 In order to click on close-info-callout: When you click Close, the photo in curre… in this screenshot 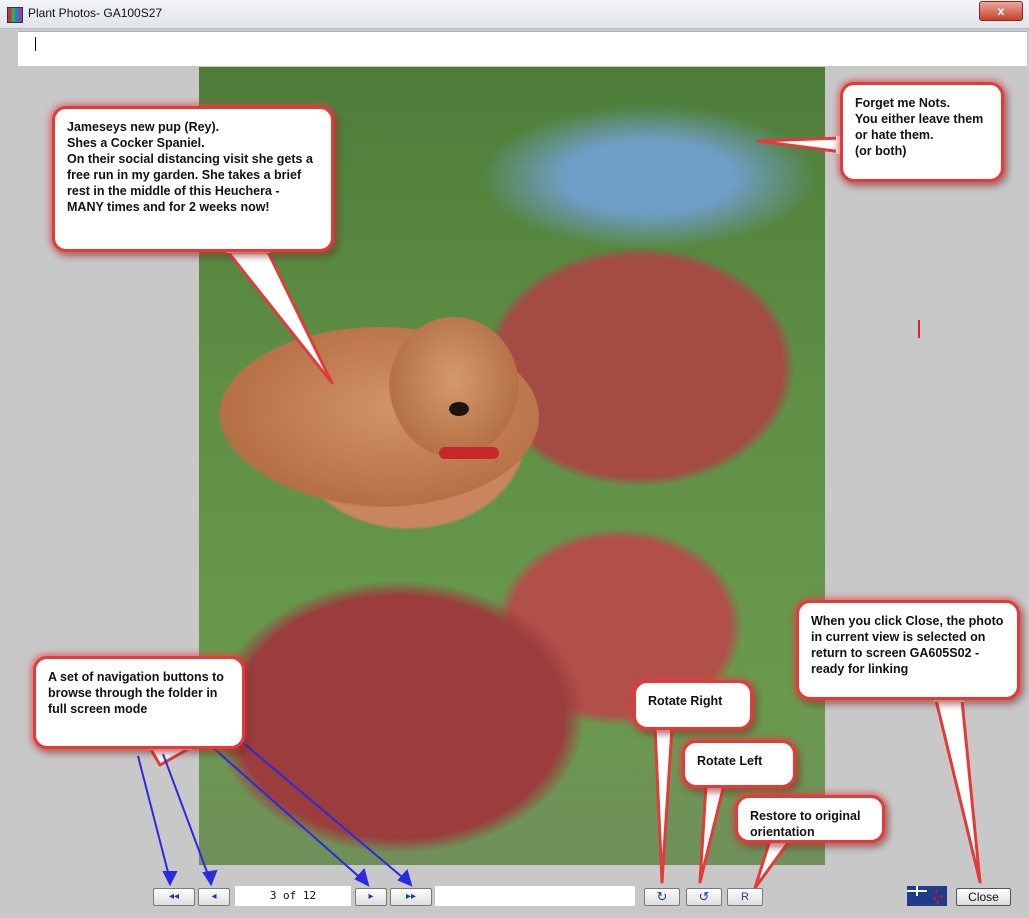, I will do `click(908, 650)`.